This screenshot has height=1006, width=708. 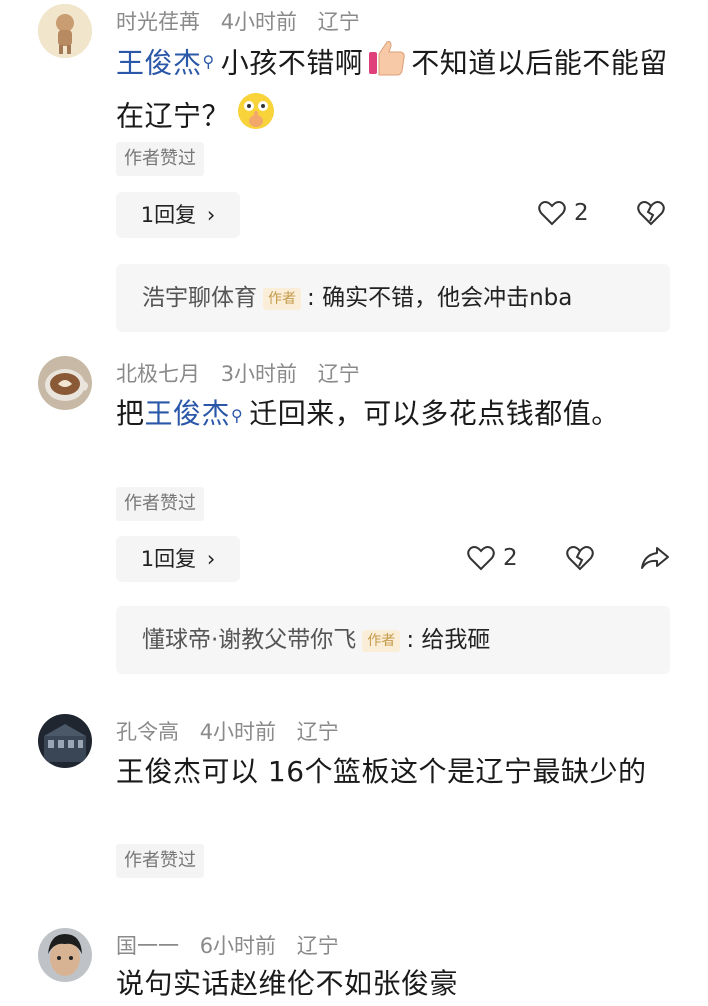 What do you see at coordinates (238, 946) in the screenshot?
I see `timestamp: 6小时前` at bounding box center [238, 946].